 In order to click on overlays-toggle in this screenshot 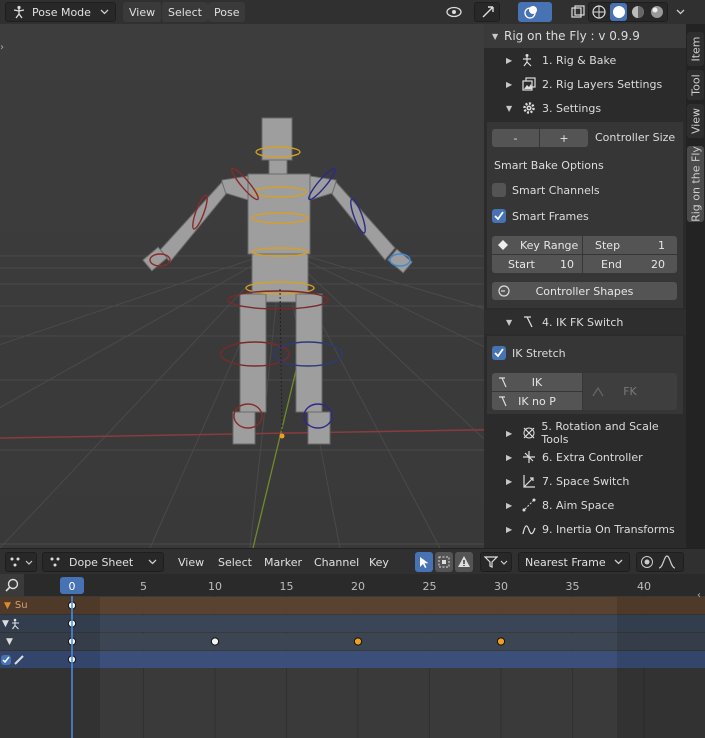, I will do `click(535, 12)`.